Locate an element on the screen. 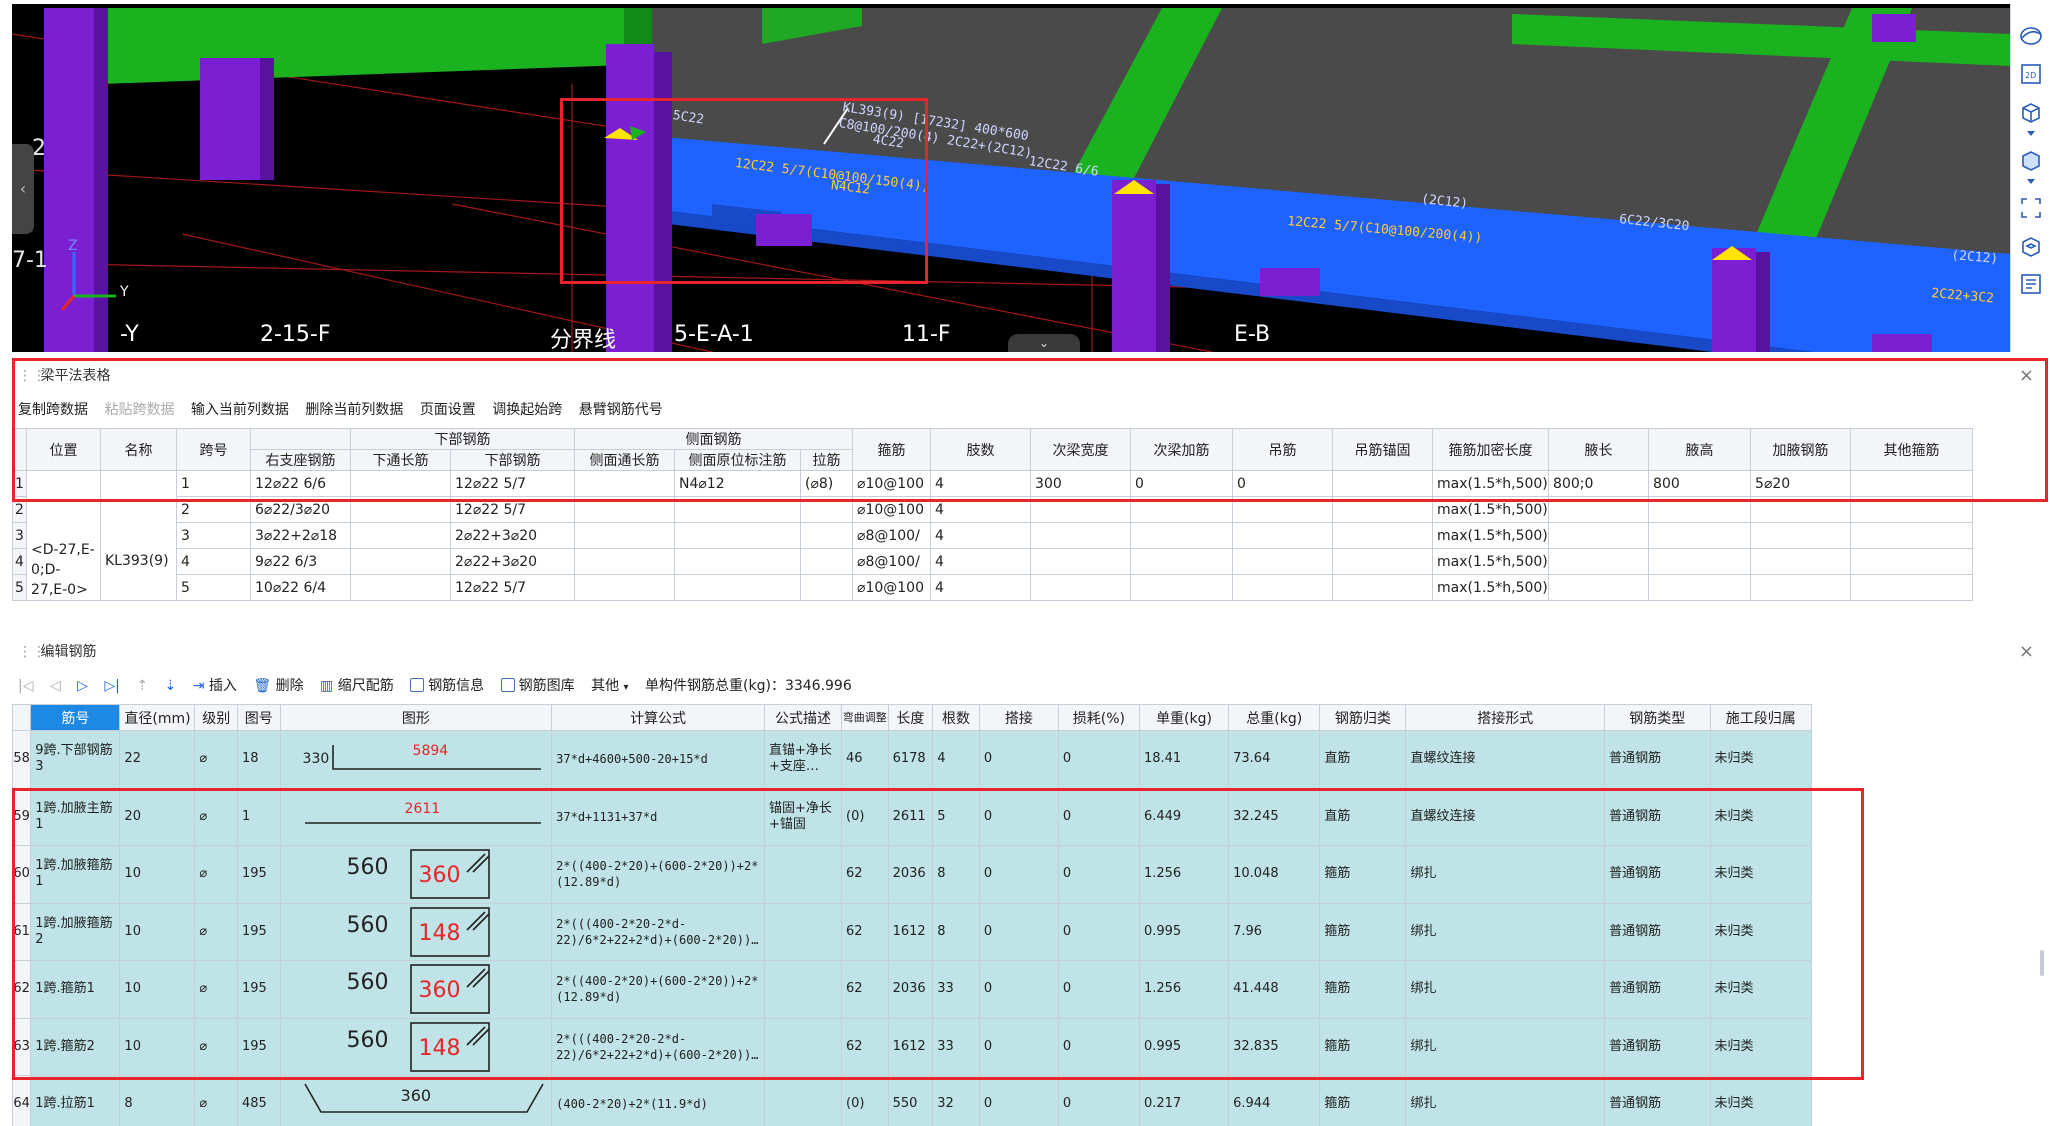  rebar-cell-len: 2036 is located at coordinates (910, 874).